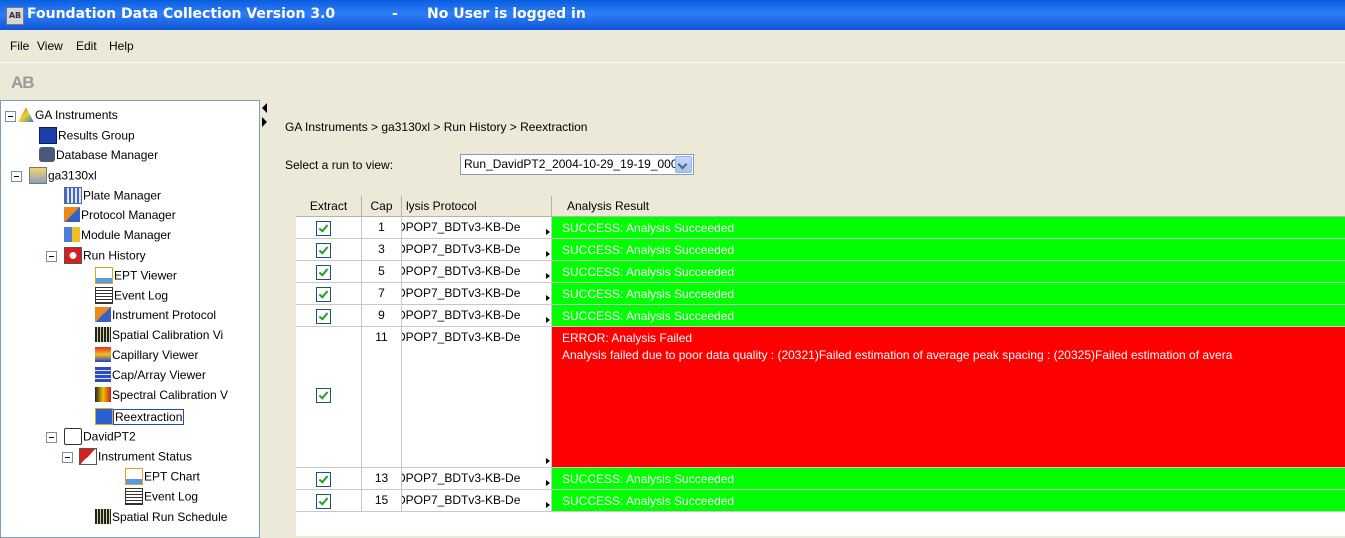  What do you see at coordinates (105, 257) in the screenshot?
I see `tree-item-run-history: Run History` at bounding box center [105, 257].